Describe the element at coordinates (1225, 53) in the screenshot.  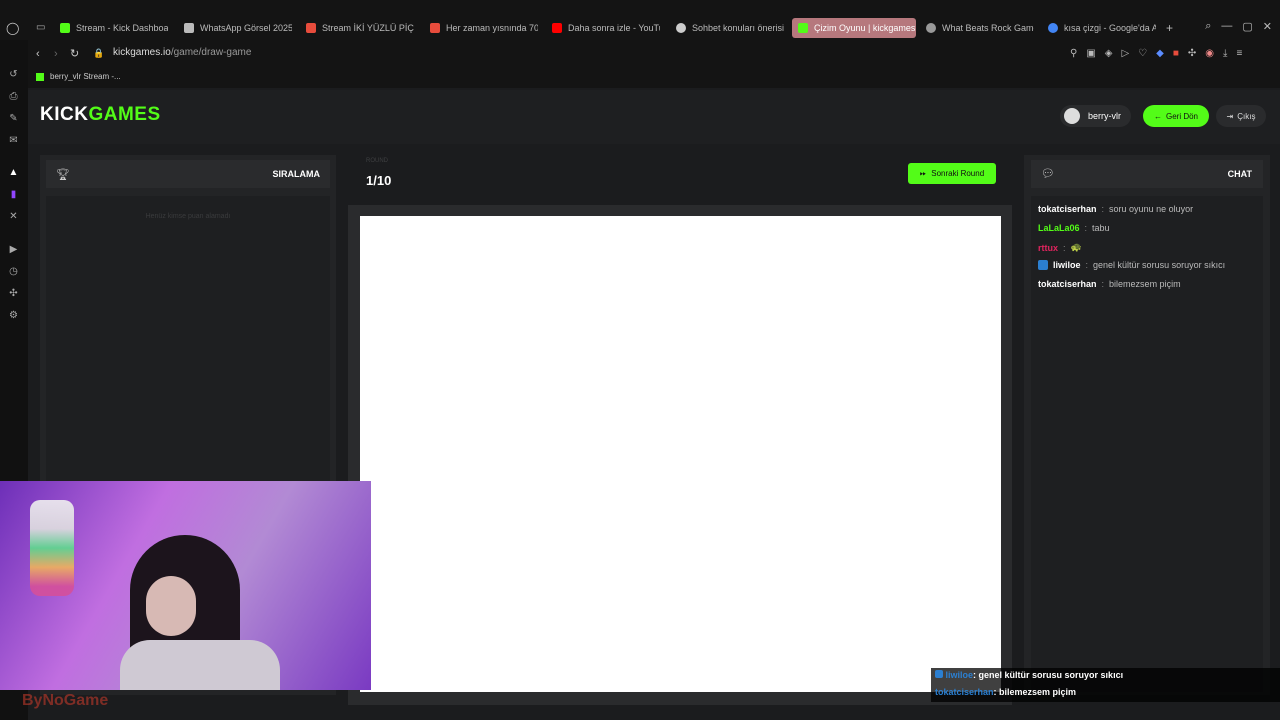
I see `download-icon: ⤓` at that location.